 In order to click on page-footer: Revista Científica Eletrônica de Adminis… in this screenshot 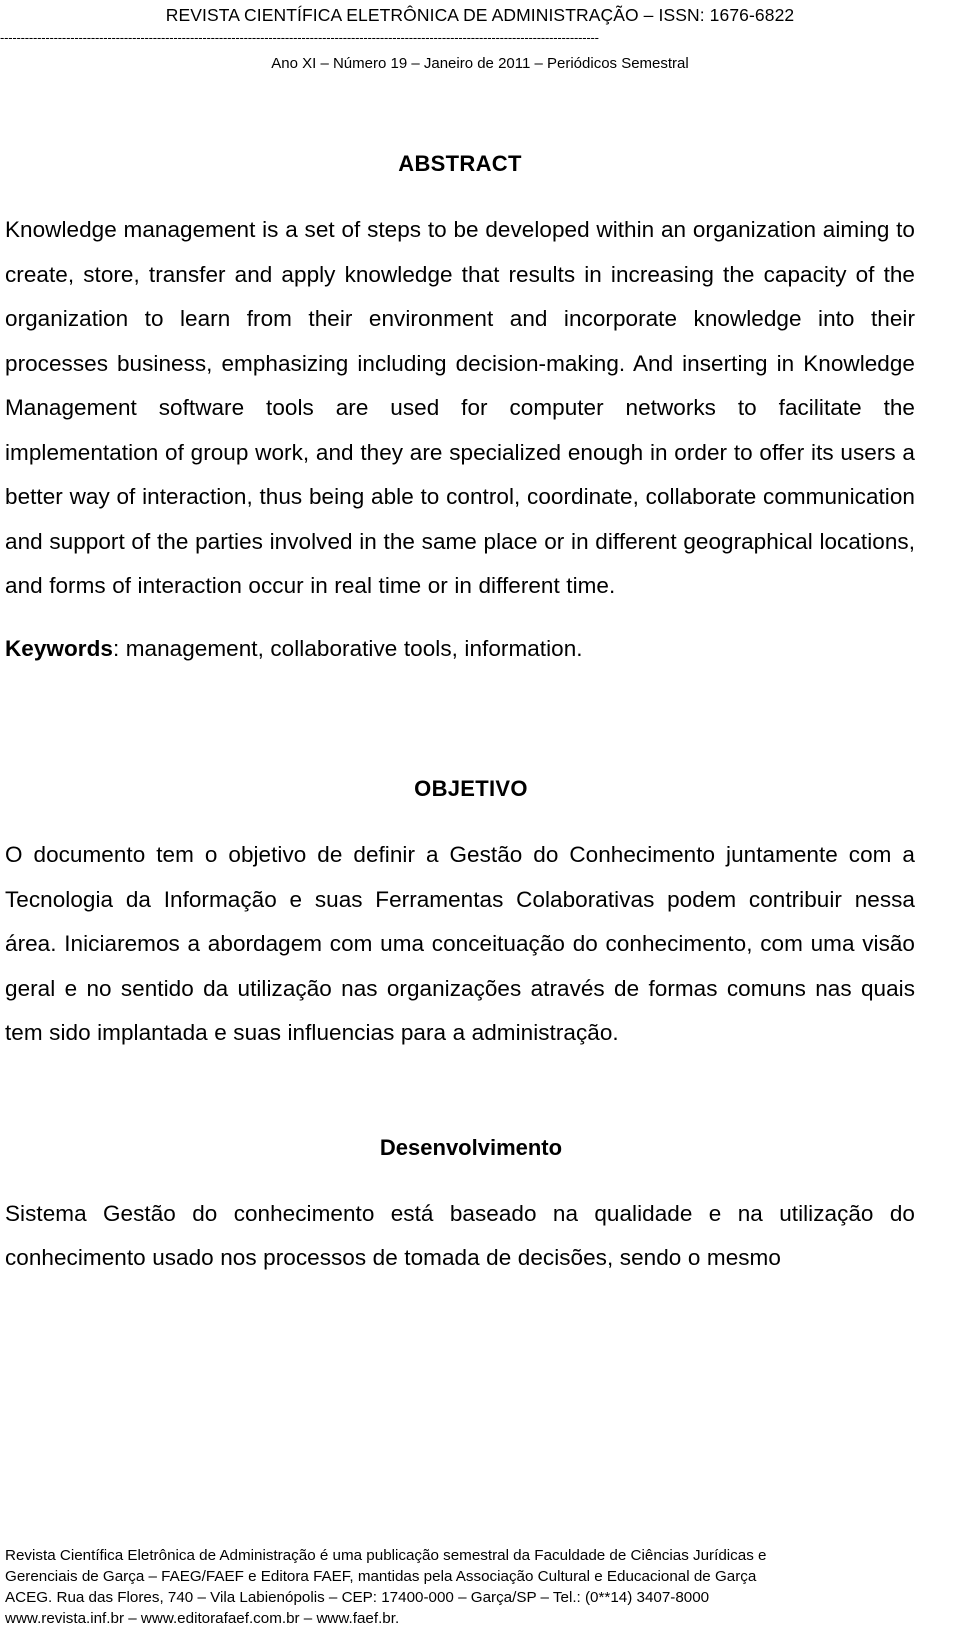, I will do `click(470, 1587)`.